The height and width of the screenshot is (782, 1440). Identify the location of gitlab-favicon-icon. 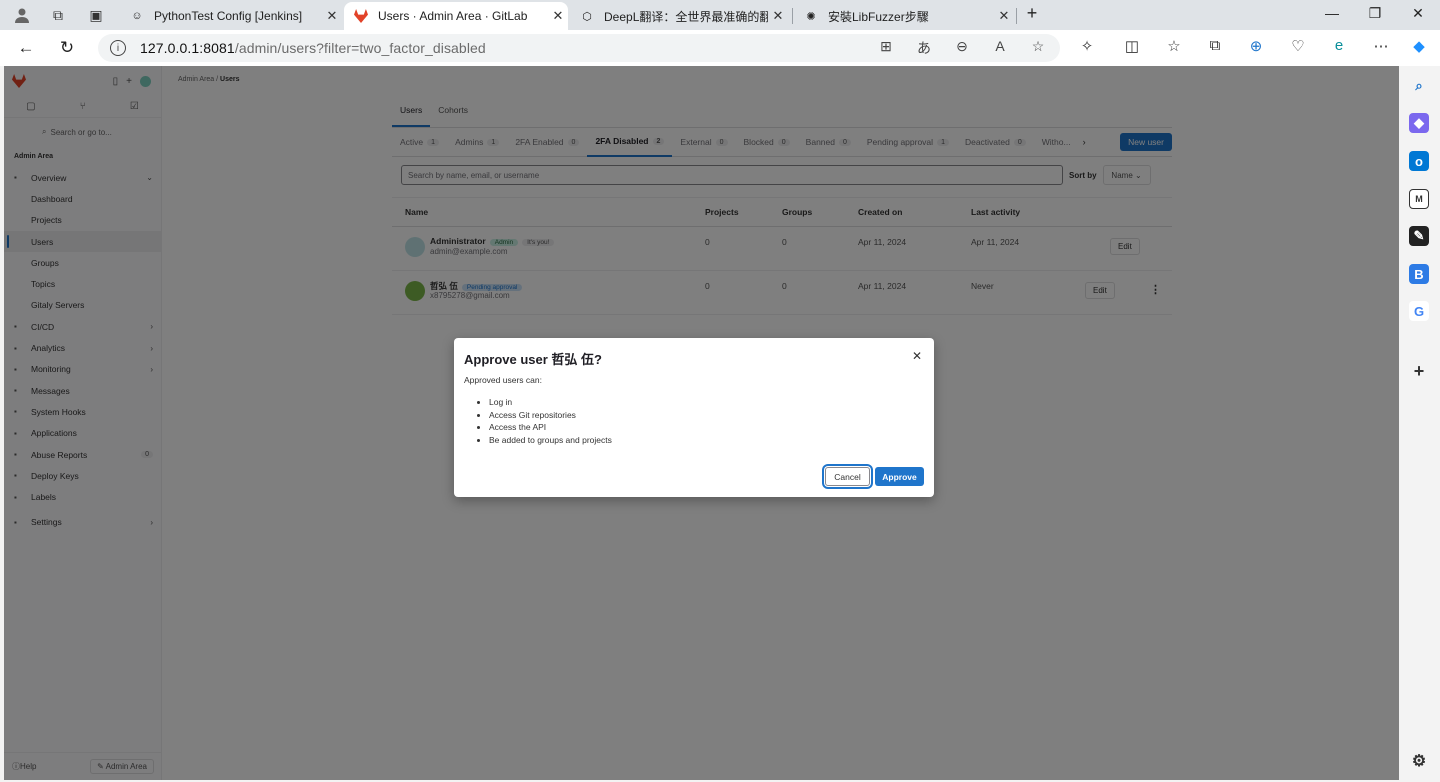
(361, 16).